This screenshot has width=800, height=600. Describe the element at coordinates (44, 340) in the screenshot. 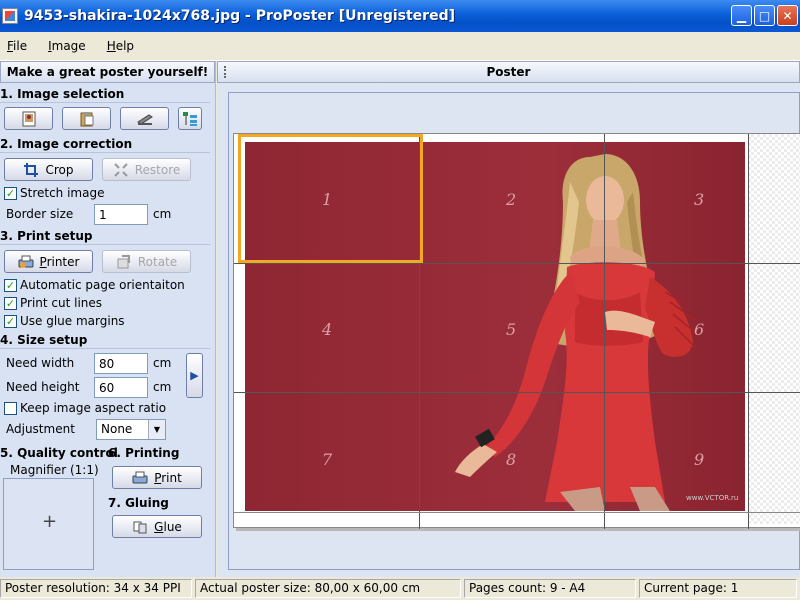

I see `section-size-setup: 4. Size setup` at that location.